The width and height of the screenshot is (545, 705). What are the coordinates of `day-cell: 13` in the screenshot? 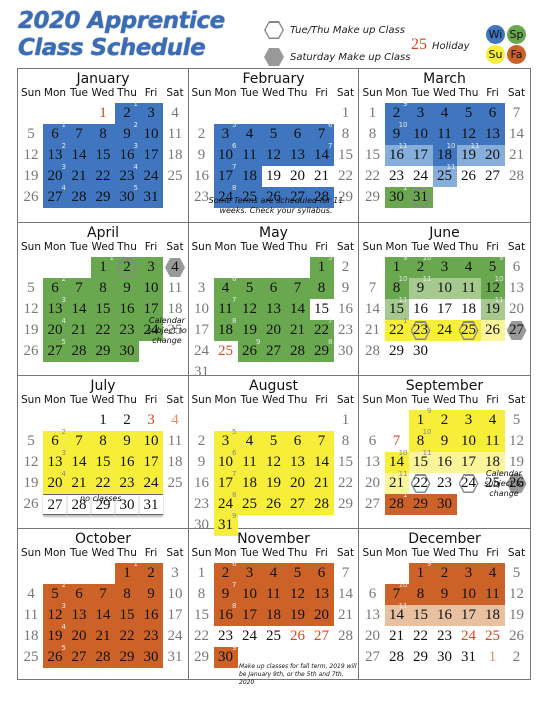 It's located at (297, 462).